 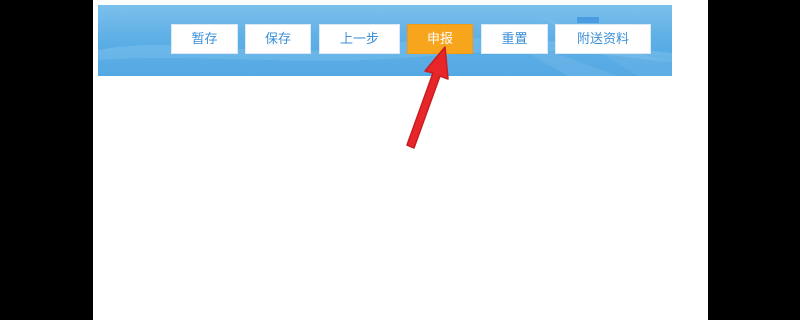 I want to click on temp-save-button: 暂存, so click(x=204, y=39).